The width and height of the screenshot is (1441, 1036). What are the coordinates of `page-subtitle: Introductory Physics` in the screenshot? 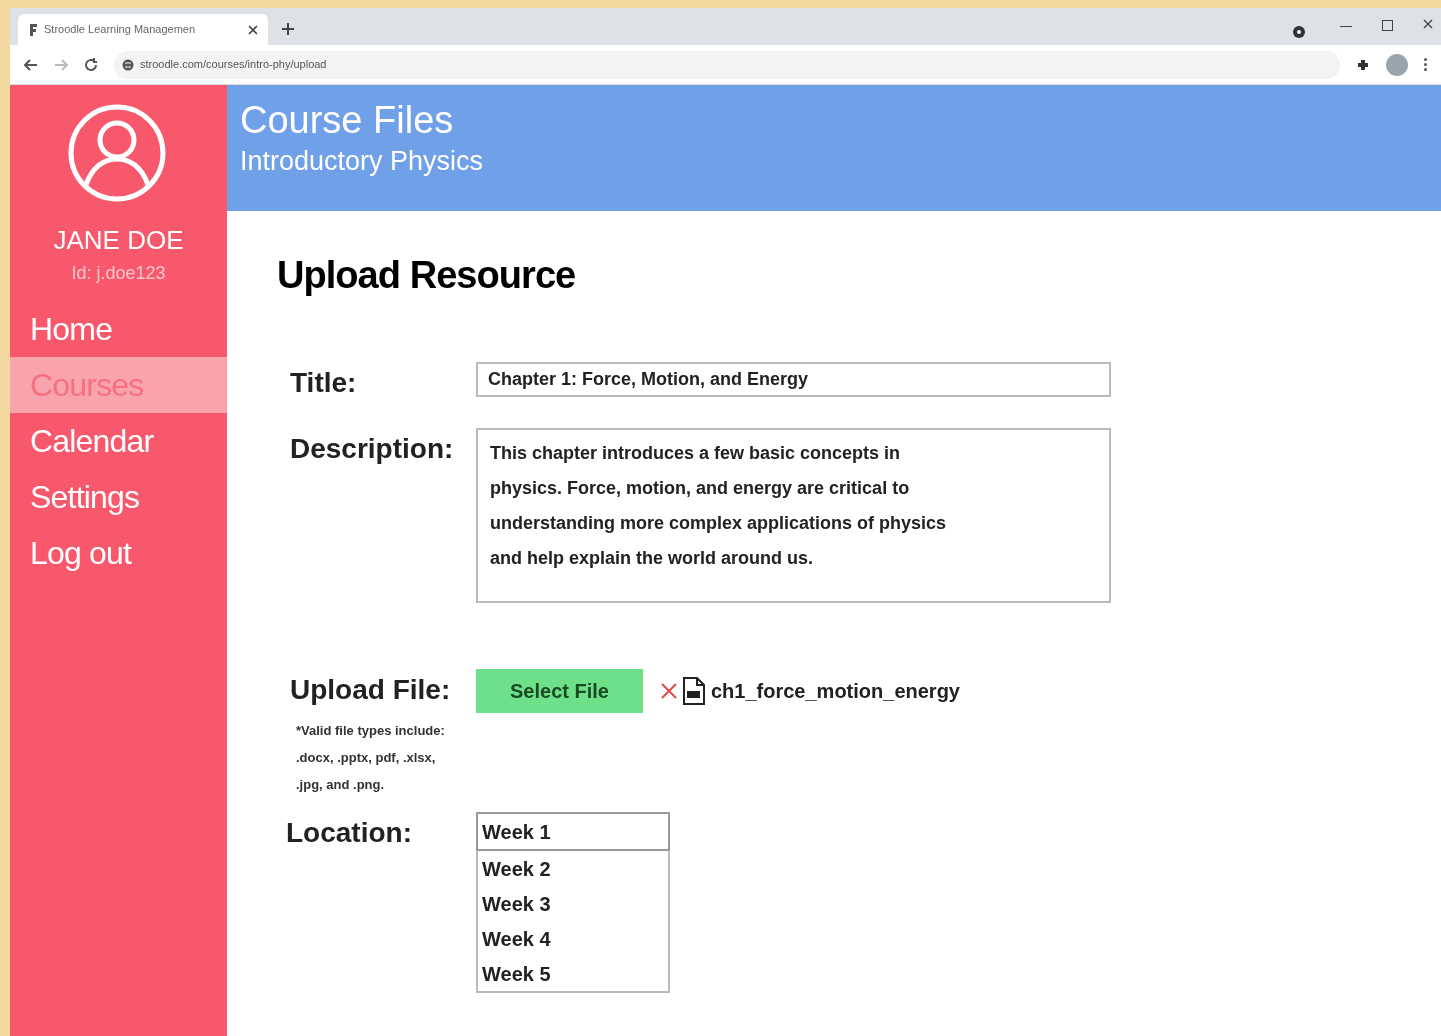 It's located at (362, 161).